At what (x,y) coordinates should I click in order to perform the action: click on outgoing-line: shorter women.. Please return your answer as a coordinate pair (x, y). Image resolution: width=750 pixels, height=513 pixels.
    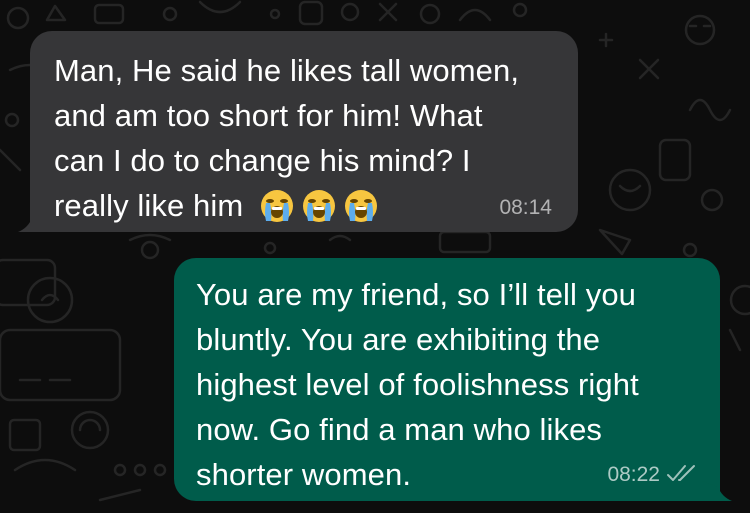
    Looking at the image, I should click on (304, 474).